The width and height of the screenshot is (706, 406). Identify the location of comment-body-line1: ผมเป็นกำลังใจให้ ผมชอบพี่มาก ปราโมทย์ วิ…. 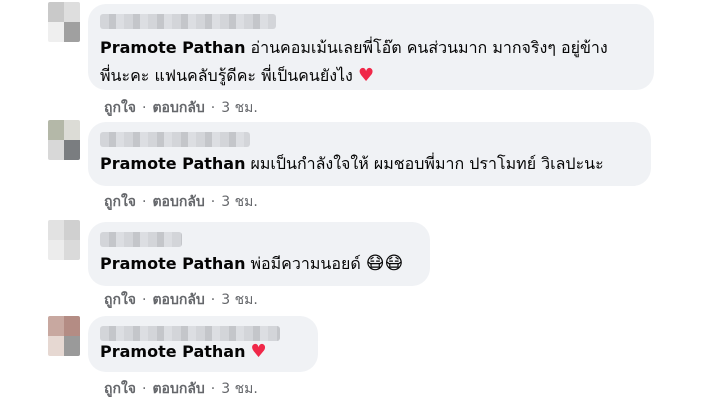
(427, 163).